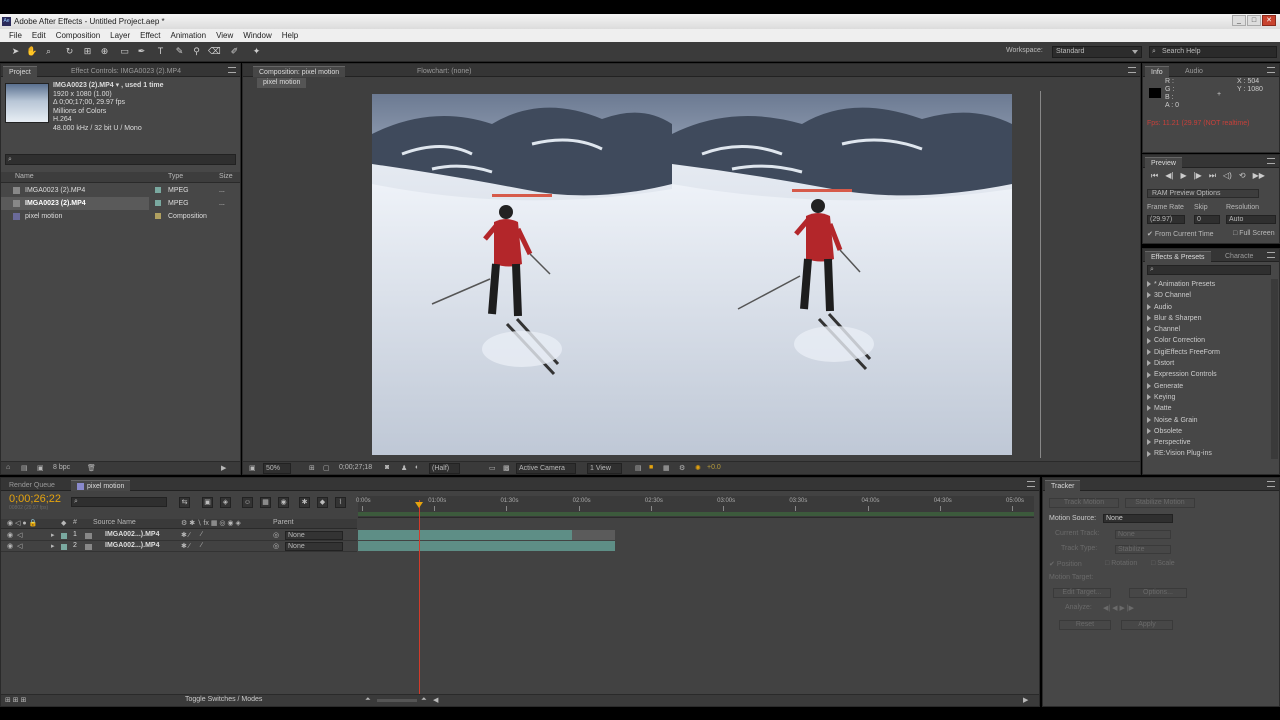 The image size is (1280, 720). Describe the element at coordinates (10, 535) in the screenshot. I see `visibility-eye-icon: ◉` at that location.